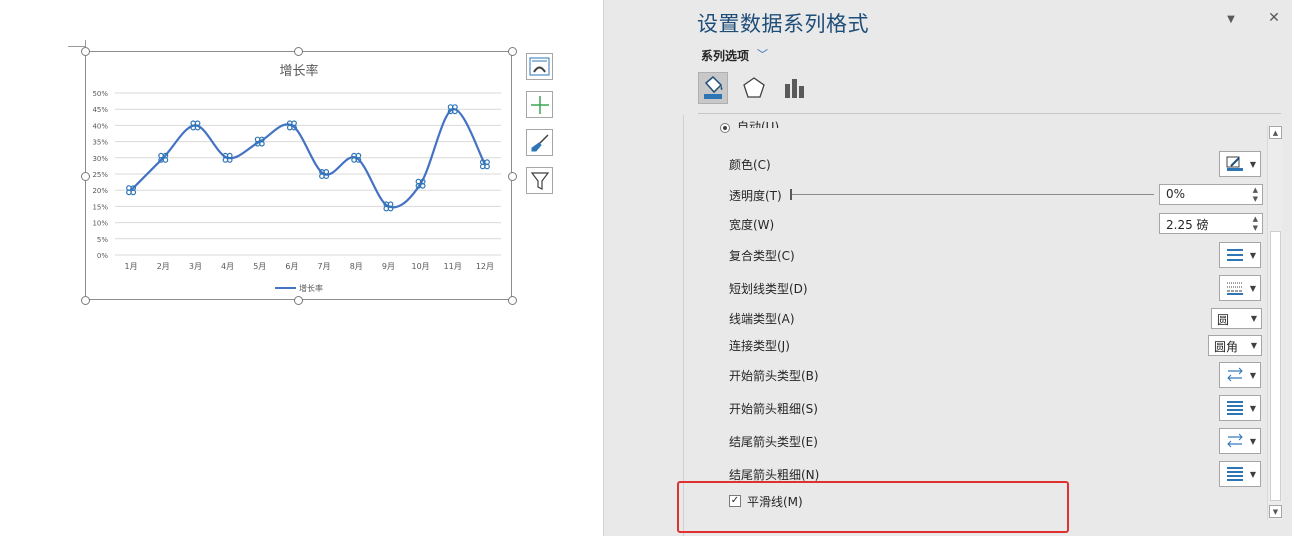 The height and width of the screenshot is (536, 1292). What do you see at coordinates (100, 207) in the screenshot?
I see `y-tick-label: 15%` at bounding box center [100, 207].